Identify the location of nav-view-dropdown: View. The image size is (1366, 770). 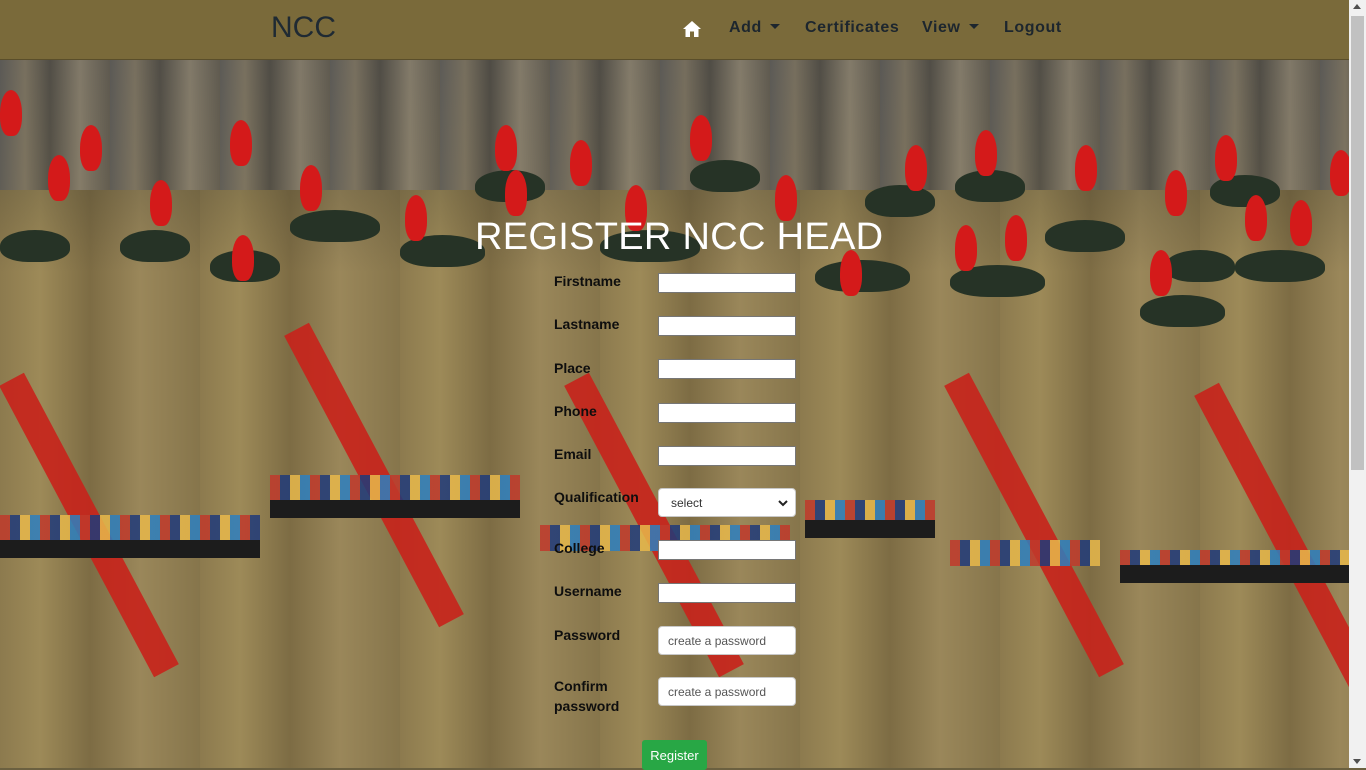
(950, 28).